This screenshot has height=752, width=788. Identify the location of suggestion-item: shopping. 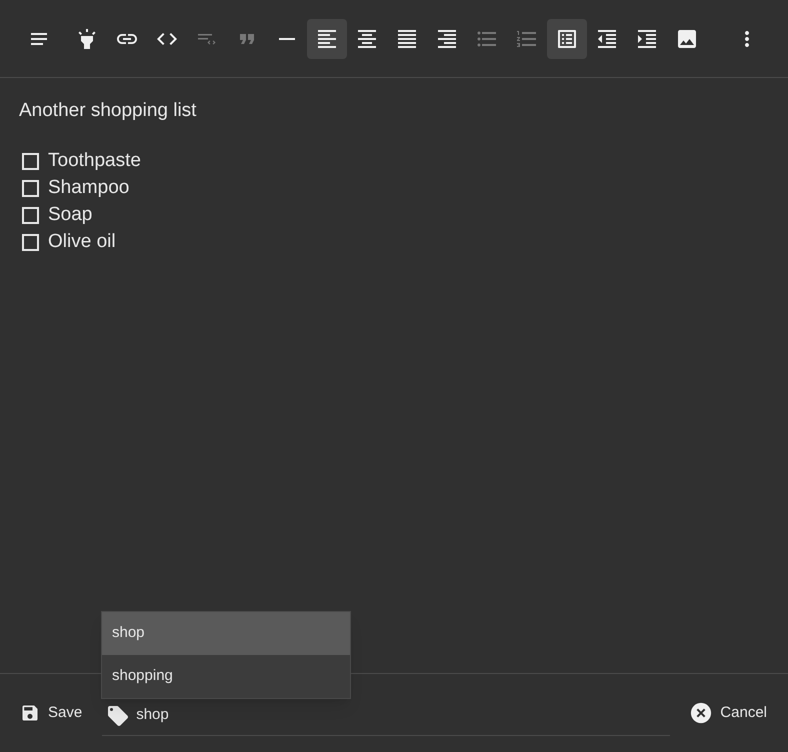
(226, 676).